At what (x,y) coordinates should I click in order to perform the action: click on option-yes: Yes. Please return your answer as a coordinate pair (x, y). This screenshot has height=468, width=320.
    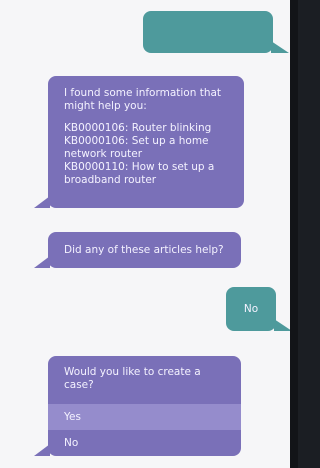
    Looking at the image, I should click on (144, 417).